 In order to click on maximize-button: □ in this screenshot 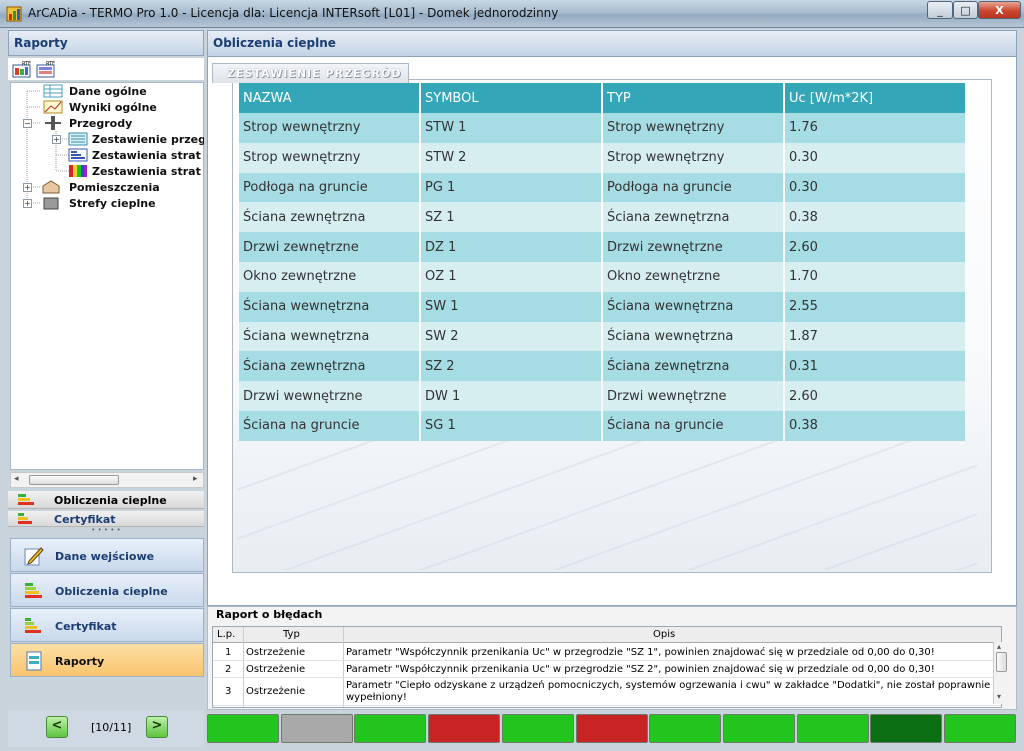, I will do `click(965, 10)`.